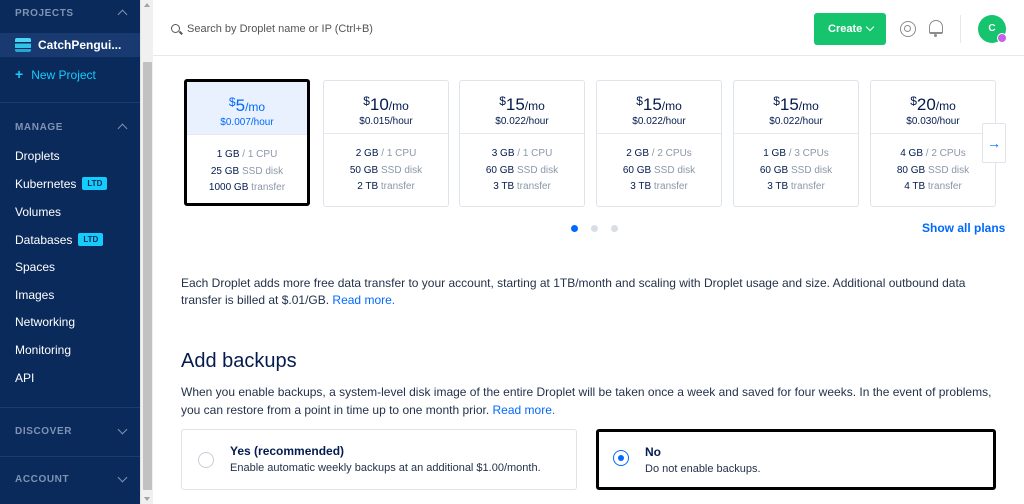 Image resolution: width=1024 pixels, height=504 pixels. I want to click on sidebar-item-images: Images, so click(34, 295).